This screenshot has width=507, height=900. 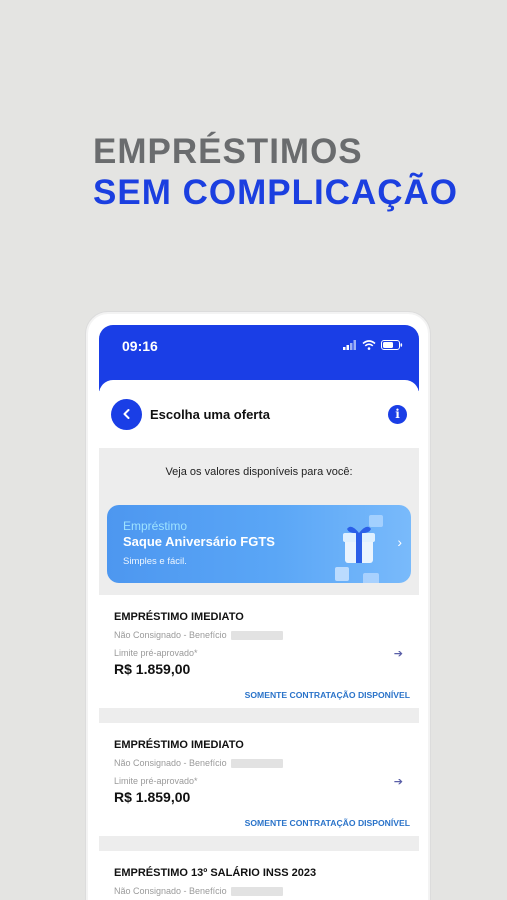 I want to click on status-icons, so click(x=373, y=345).